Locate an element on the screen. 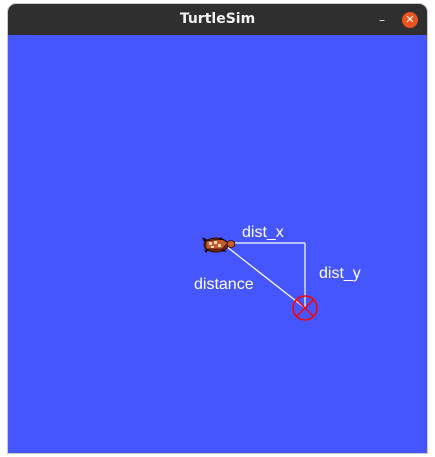 The height and width of the screenshot is (457, 435). minimize-button: – is located at coordinates (382, 20).